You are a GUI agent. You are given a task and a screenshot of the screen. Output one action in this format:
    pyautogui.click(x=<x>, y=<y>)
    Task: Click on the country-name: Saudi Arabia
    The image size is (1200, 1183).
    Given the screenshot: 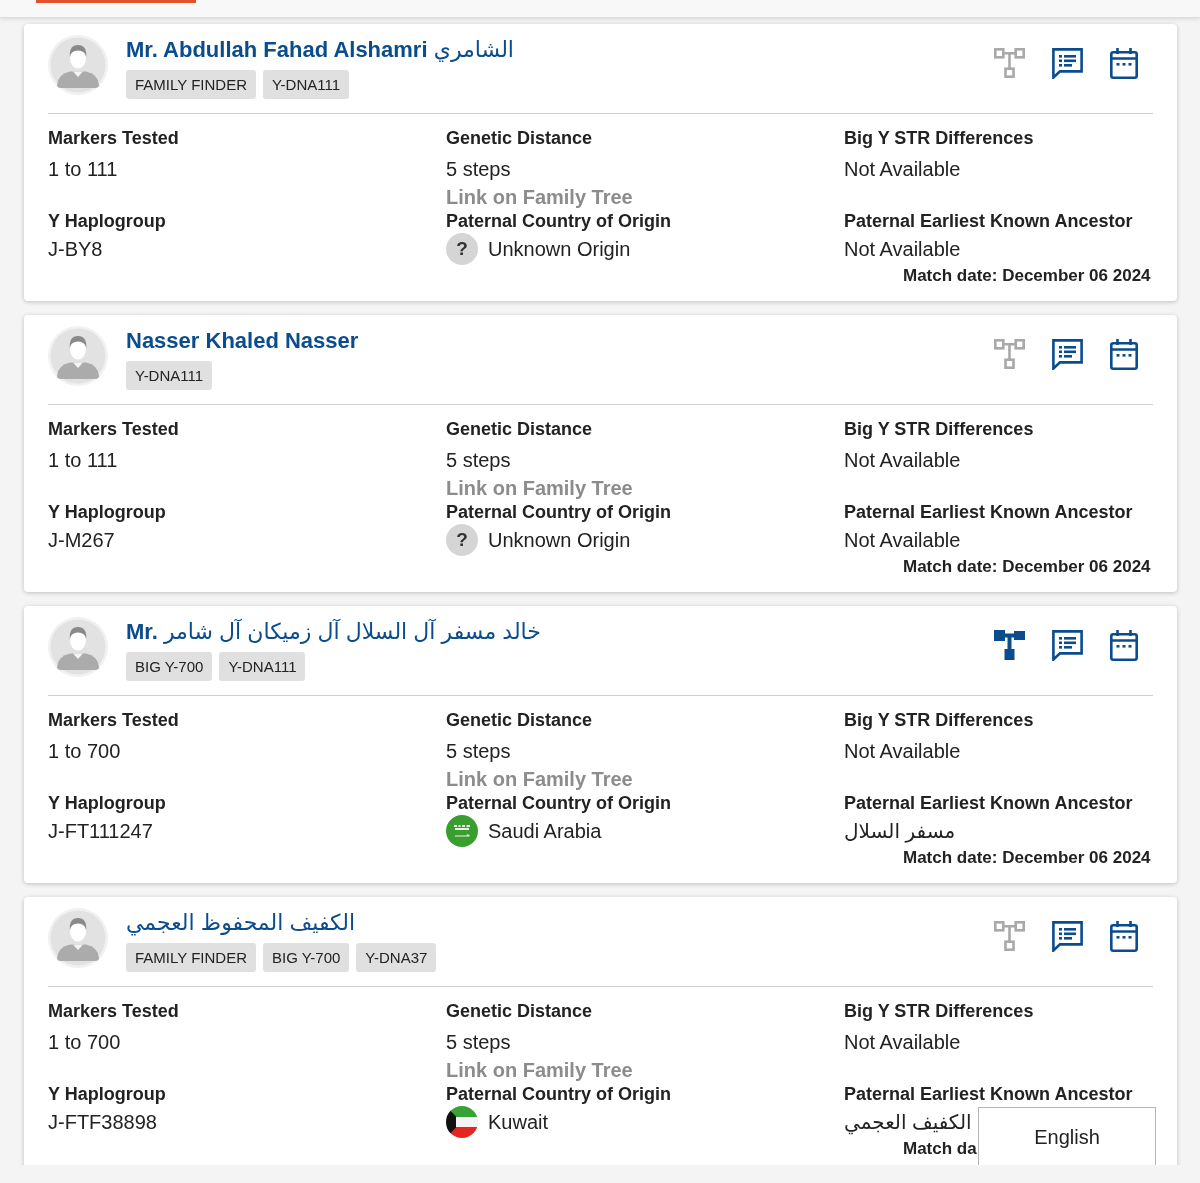 What is the action you would take?
    pyautogui.click(x=545, y=831)
    